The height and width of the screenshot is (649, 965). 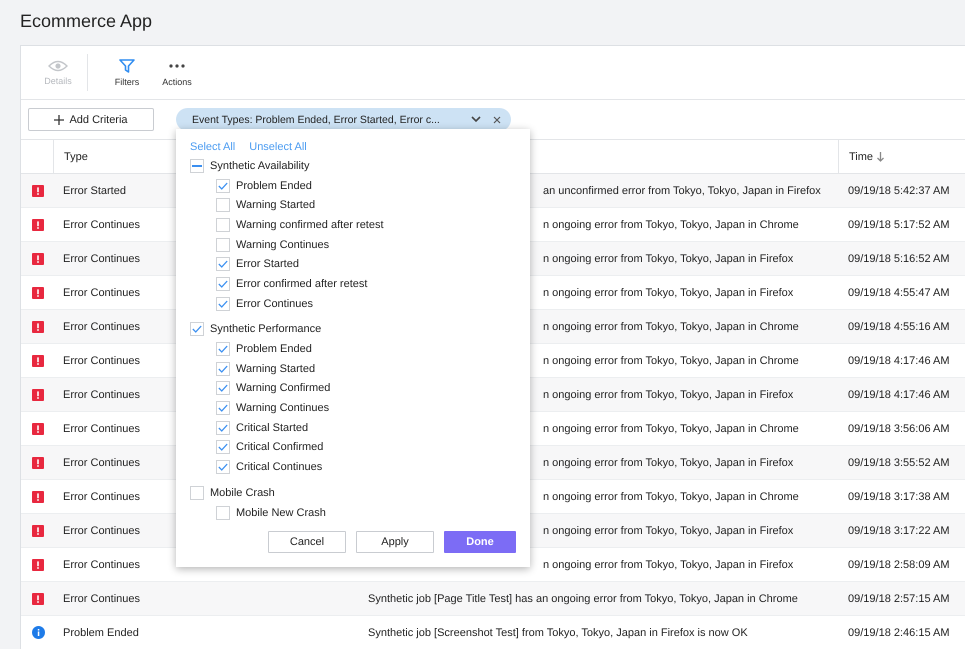 What do you see at coordinates (899, 225) in the screenshot?
I see `table-cell: 09/19/18 5:17:52 AM` at bounding box center [899, 225].